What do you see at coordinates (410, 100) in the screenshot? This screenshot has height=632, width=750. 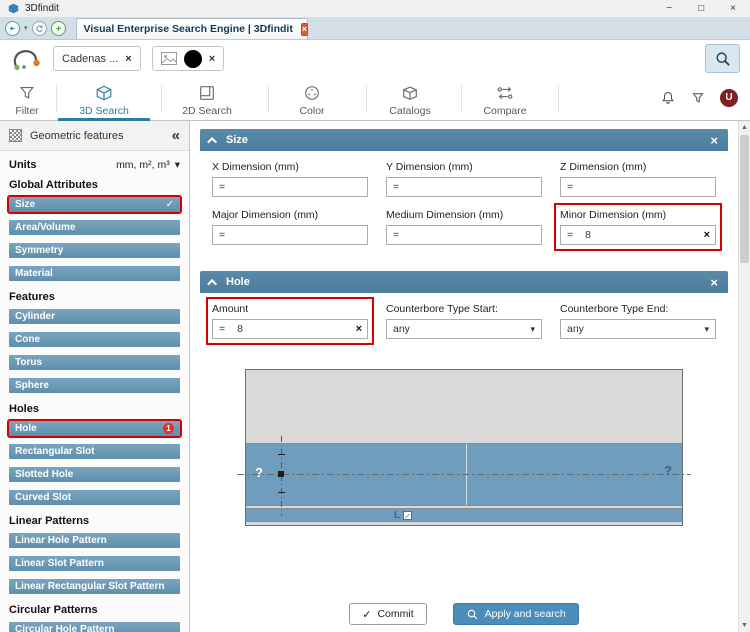 I see `toolbar-item-catalogs: Catalogs` at bounding box center [410, 100].